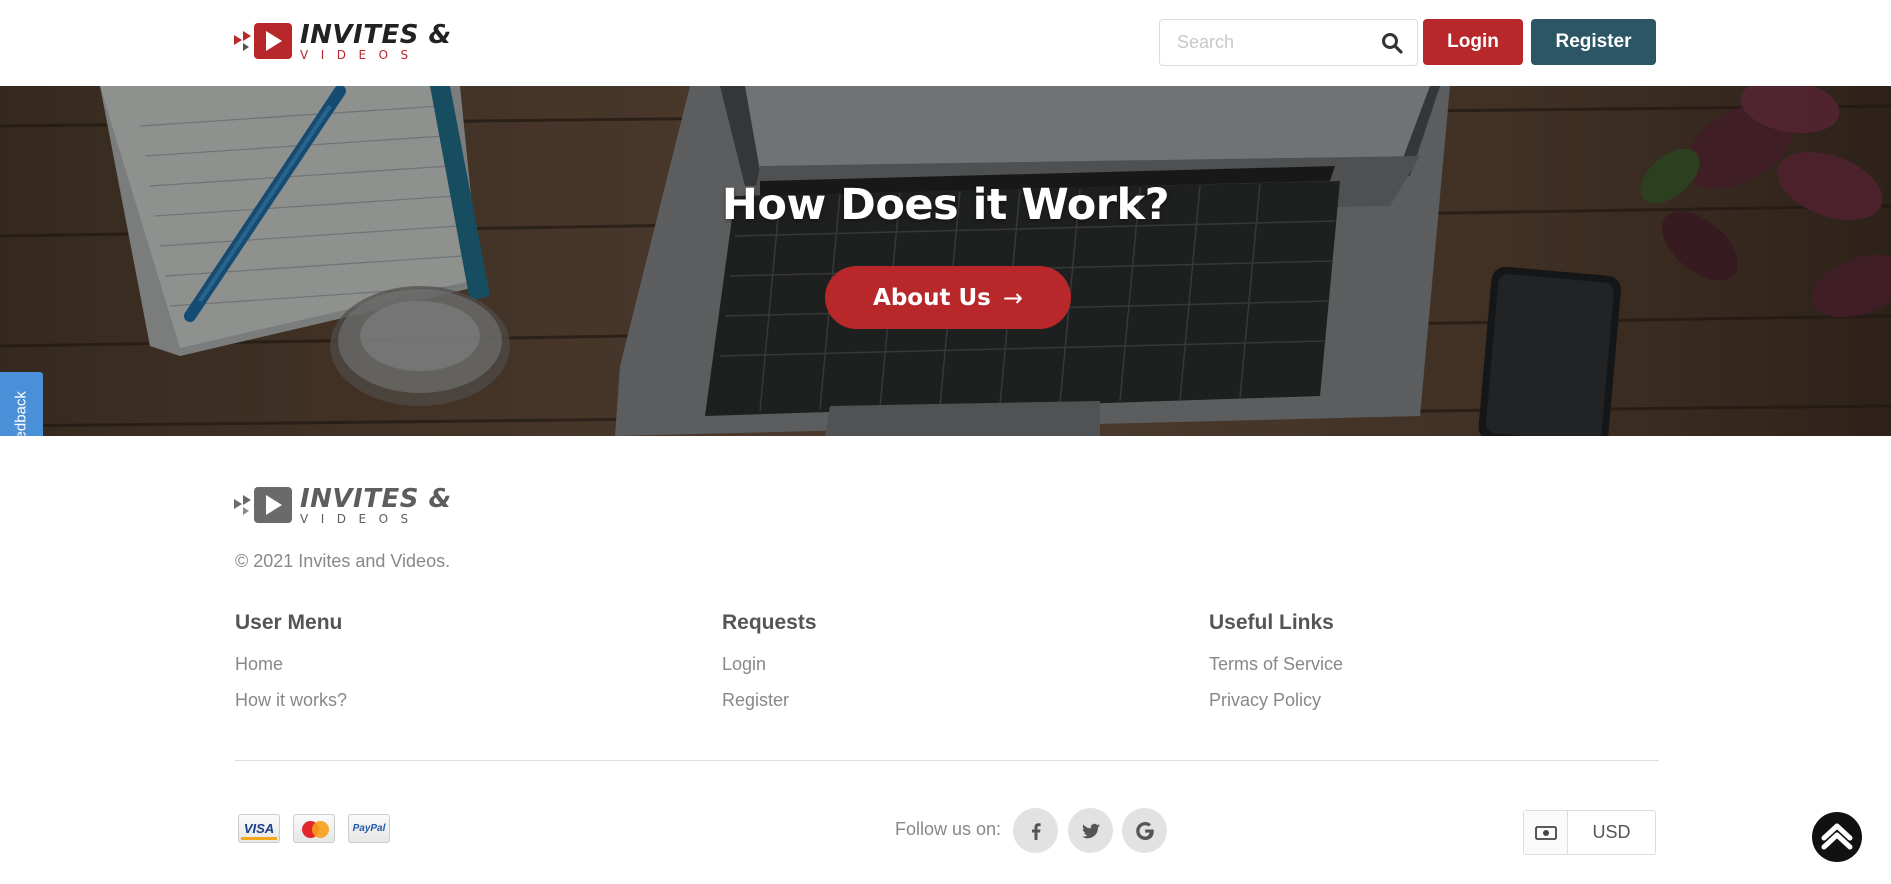  I want to click on site-logo: INVITES & VIDEOS, so click(343, 41).